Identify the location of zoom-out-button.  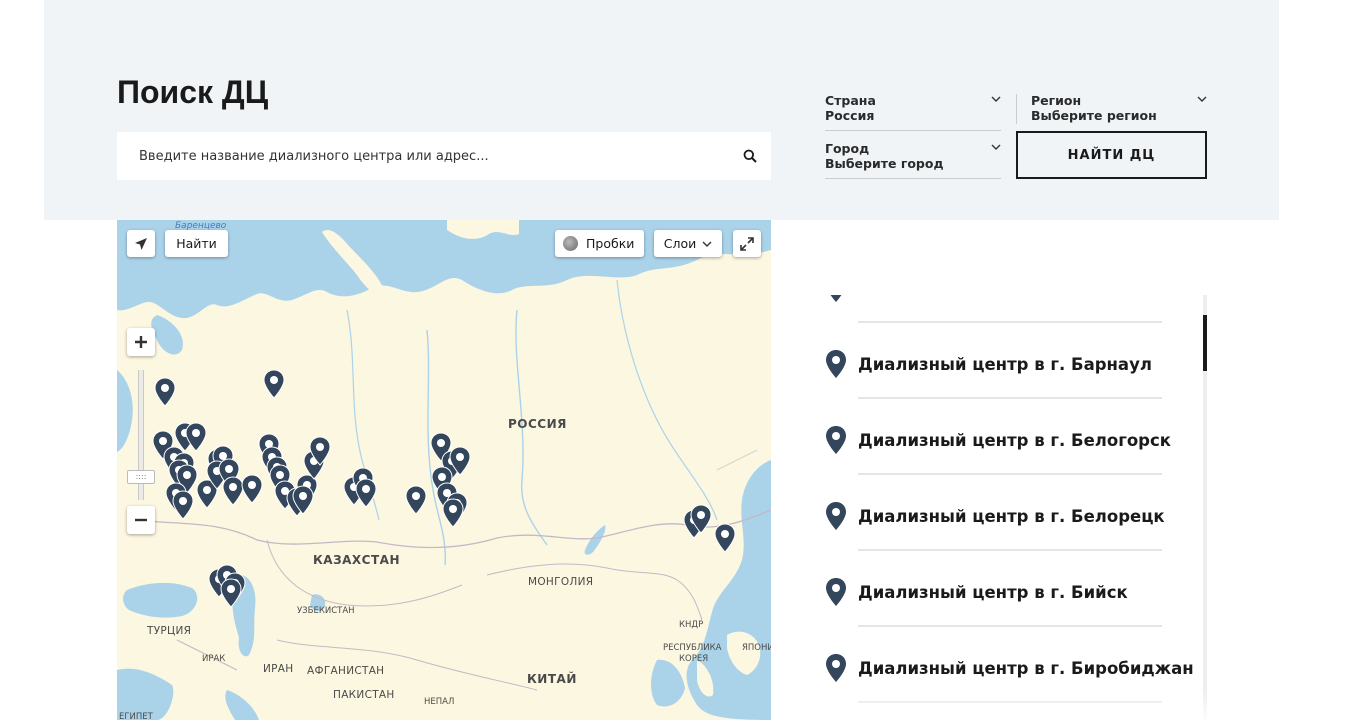
(141, 520).